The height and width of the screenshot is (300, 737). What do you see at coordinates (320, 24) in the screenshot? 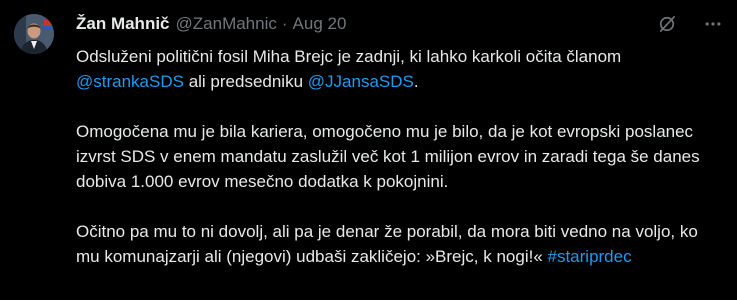
I see `tweet-date: Aug 20` at bounding box center [320, 24].